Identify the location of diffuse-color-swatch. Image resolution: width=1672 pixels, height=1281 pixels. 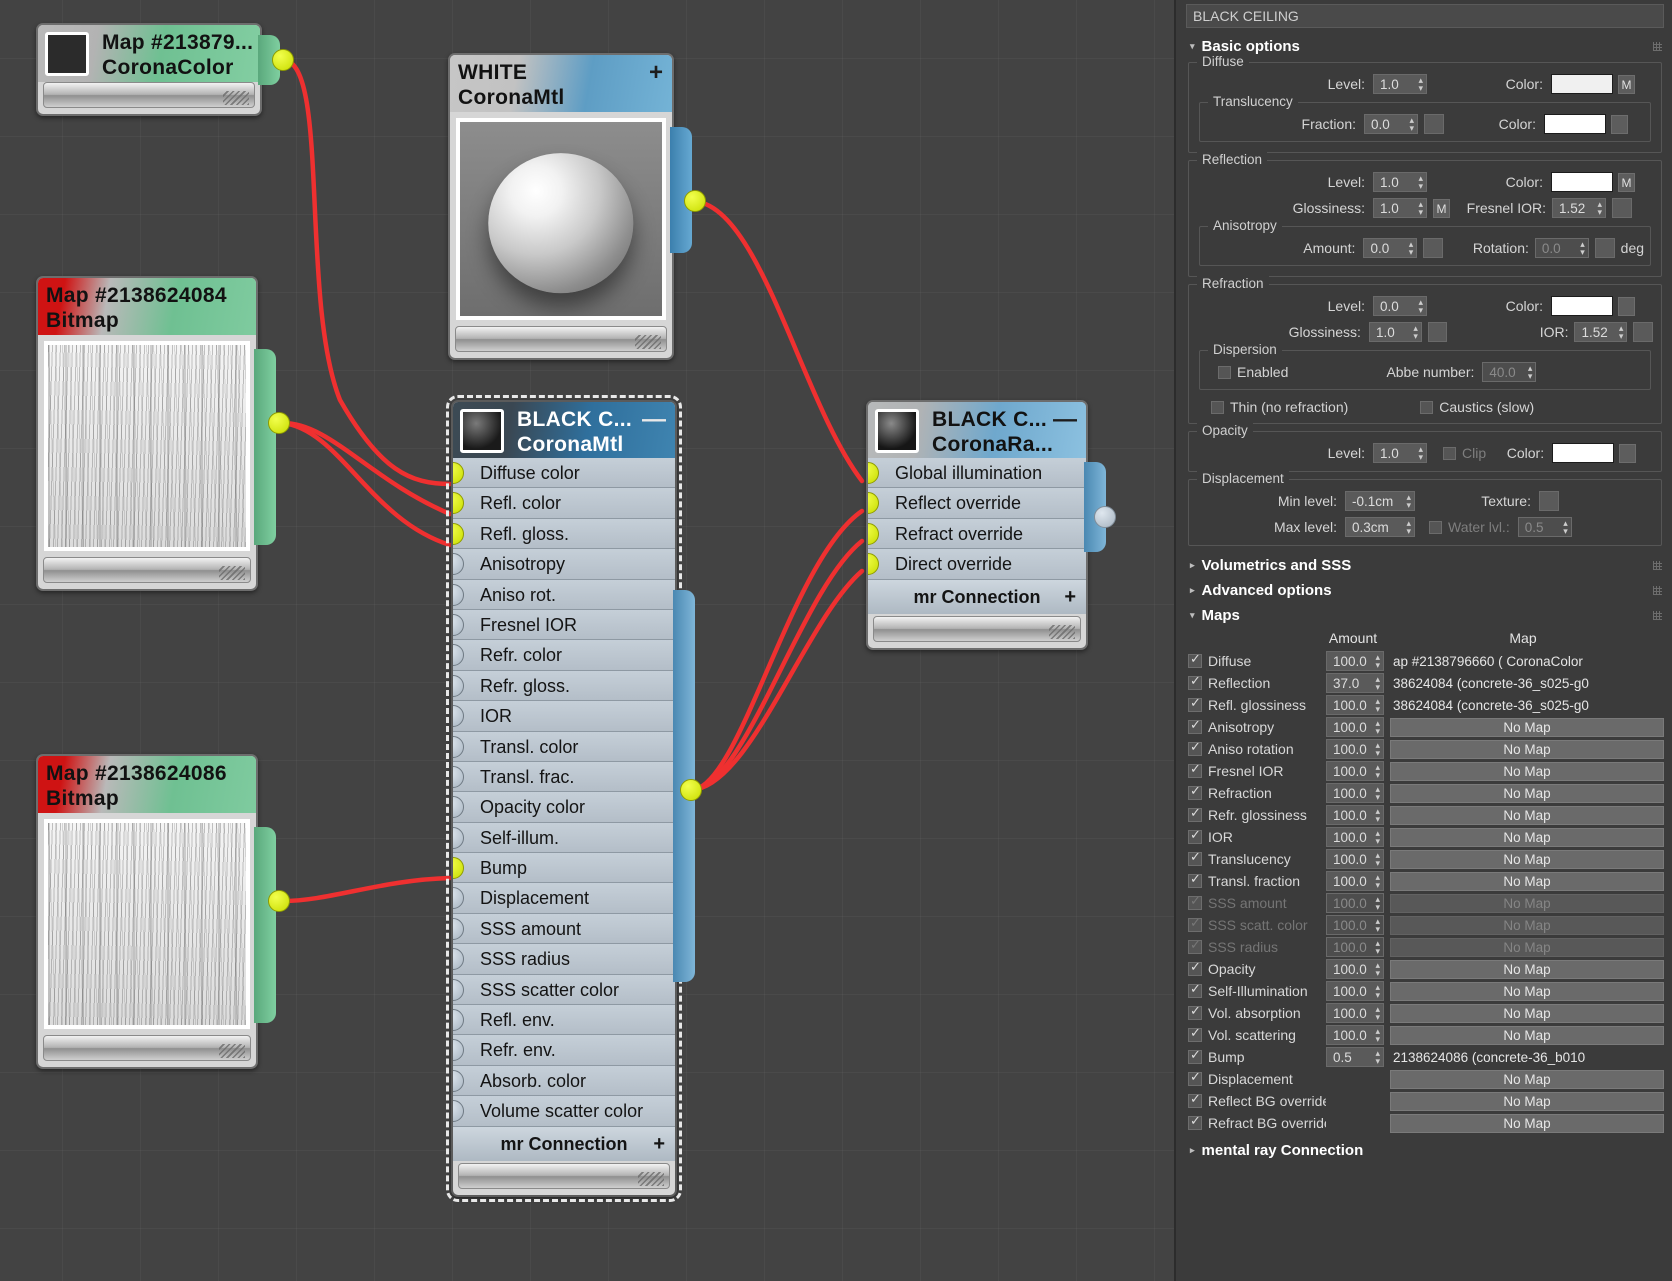
(1582, 84).